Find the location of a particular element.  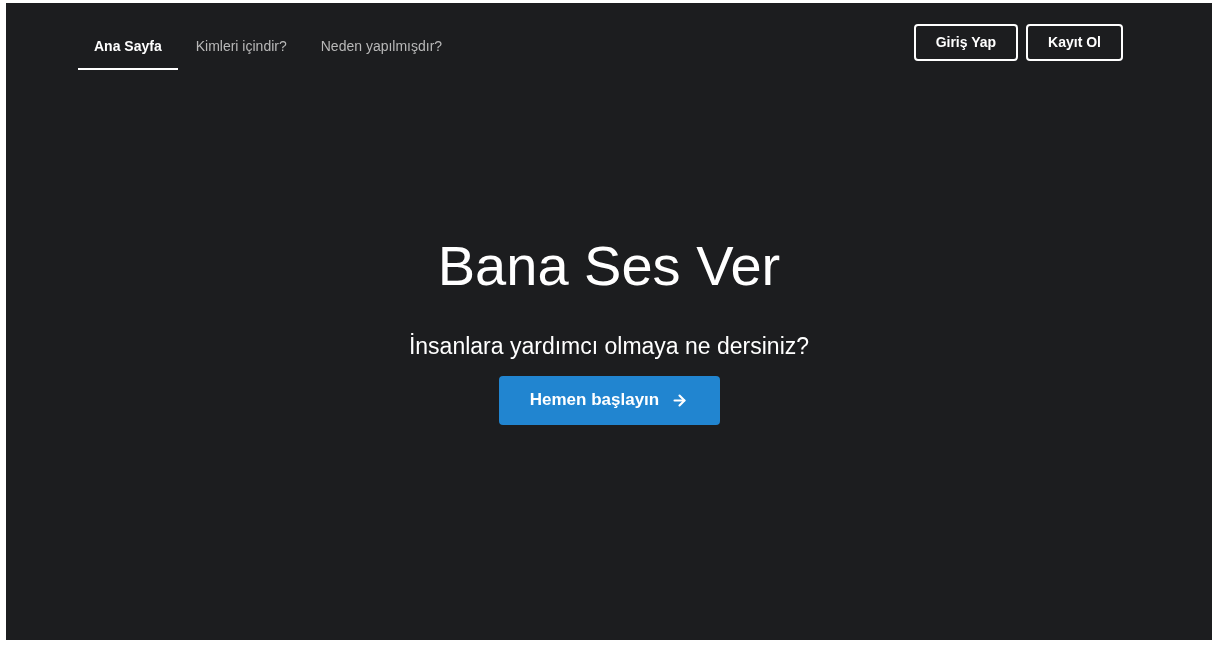

arrow-right-icon is located at coordinates (680, 400).